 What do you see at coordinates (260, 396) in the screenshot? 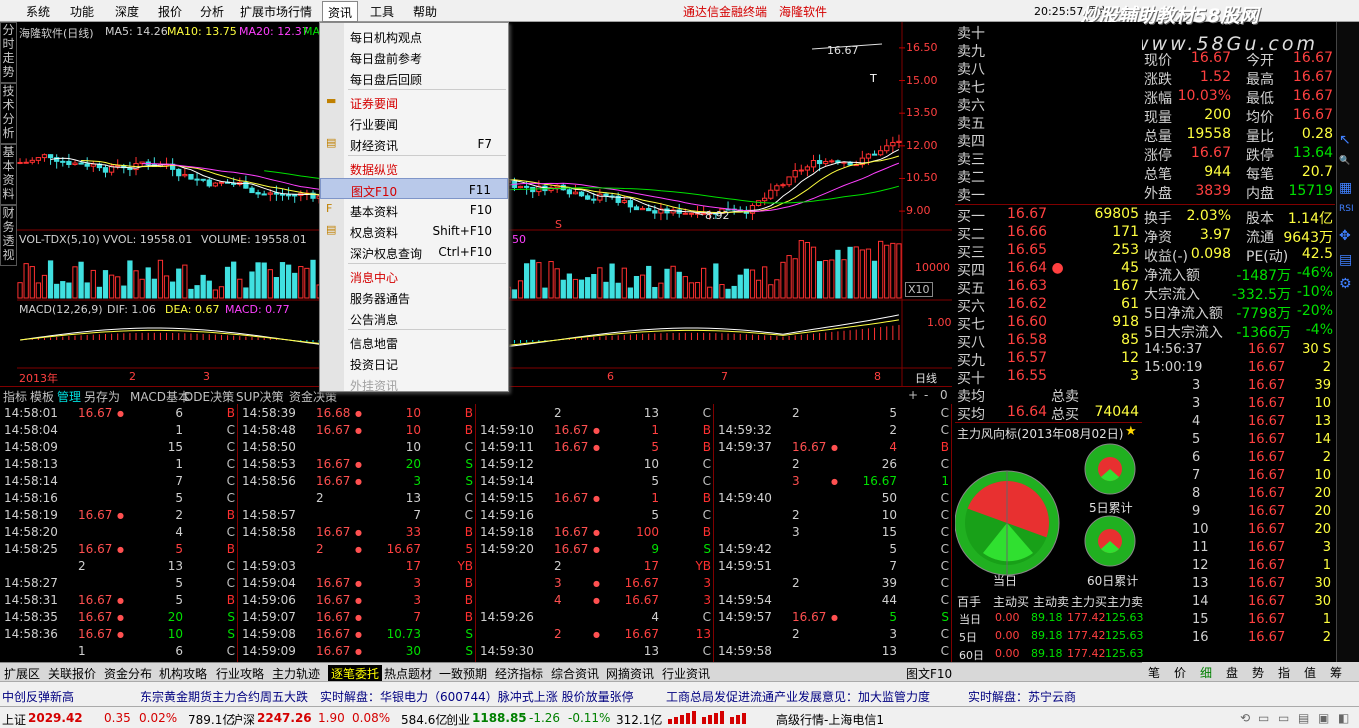
I see `chart-tool-tab-6: SUP决策` at bounding box center [260, 396].